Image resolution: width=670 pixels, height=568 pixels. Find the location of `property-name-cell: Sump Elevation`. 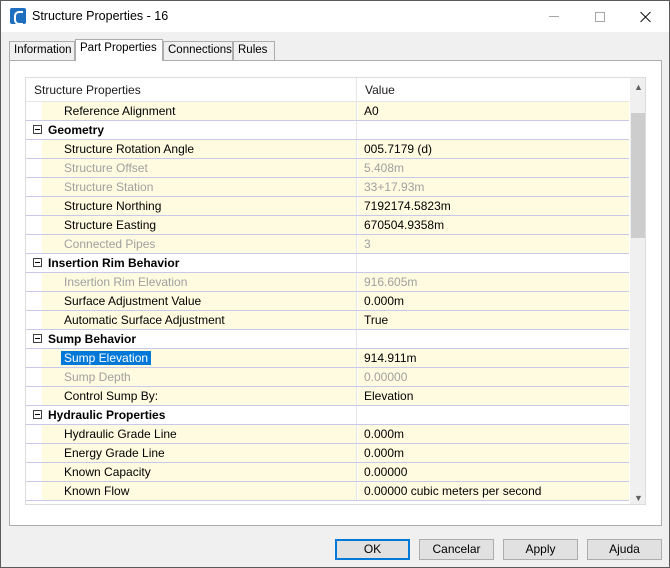

property-name-cell: Sump Elevation is located at coordinates (191, 358).